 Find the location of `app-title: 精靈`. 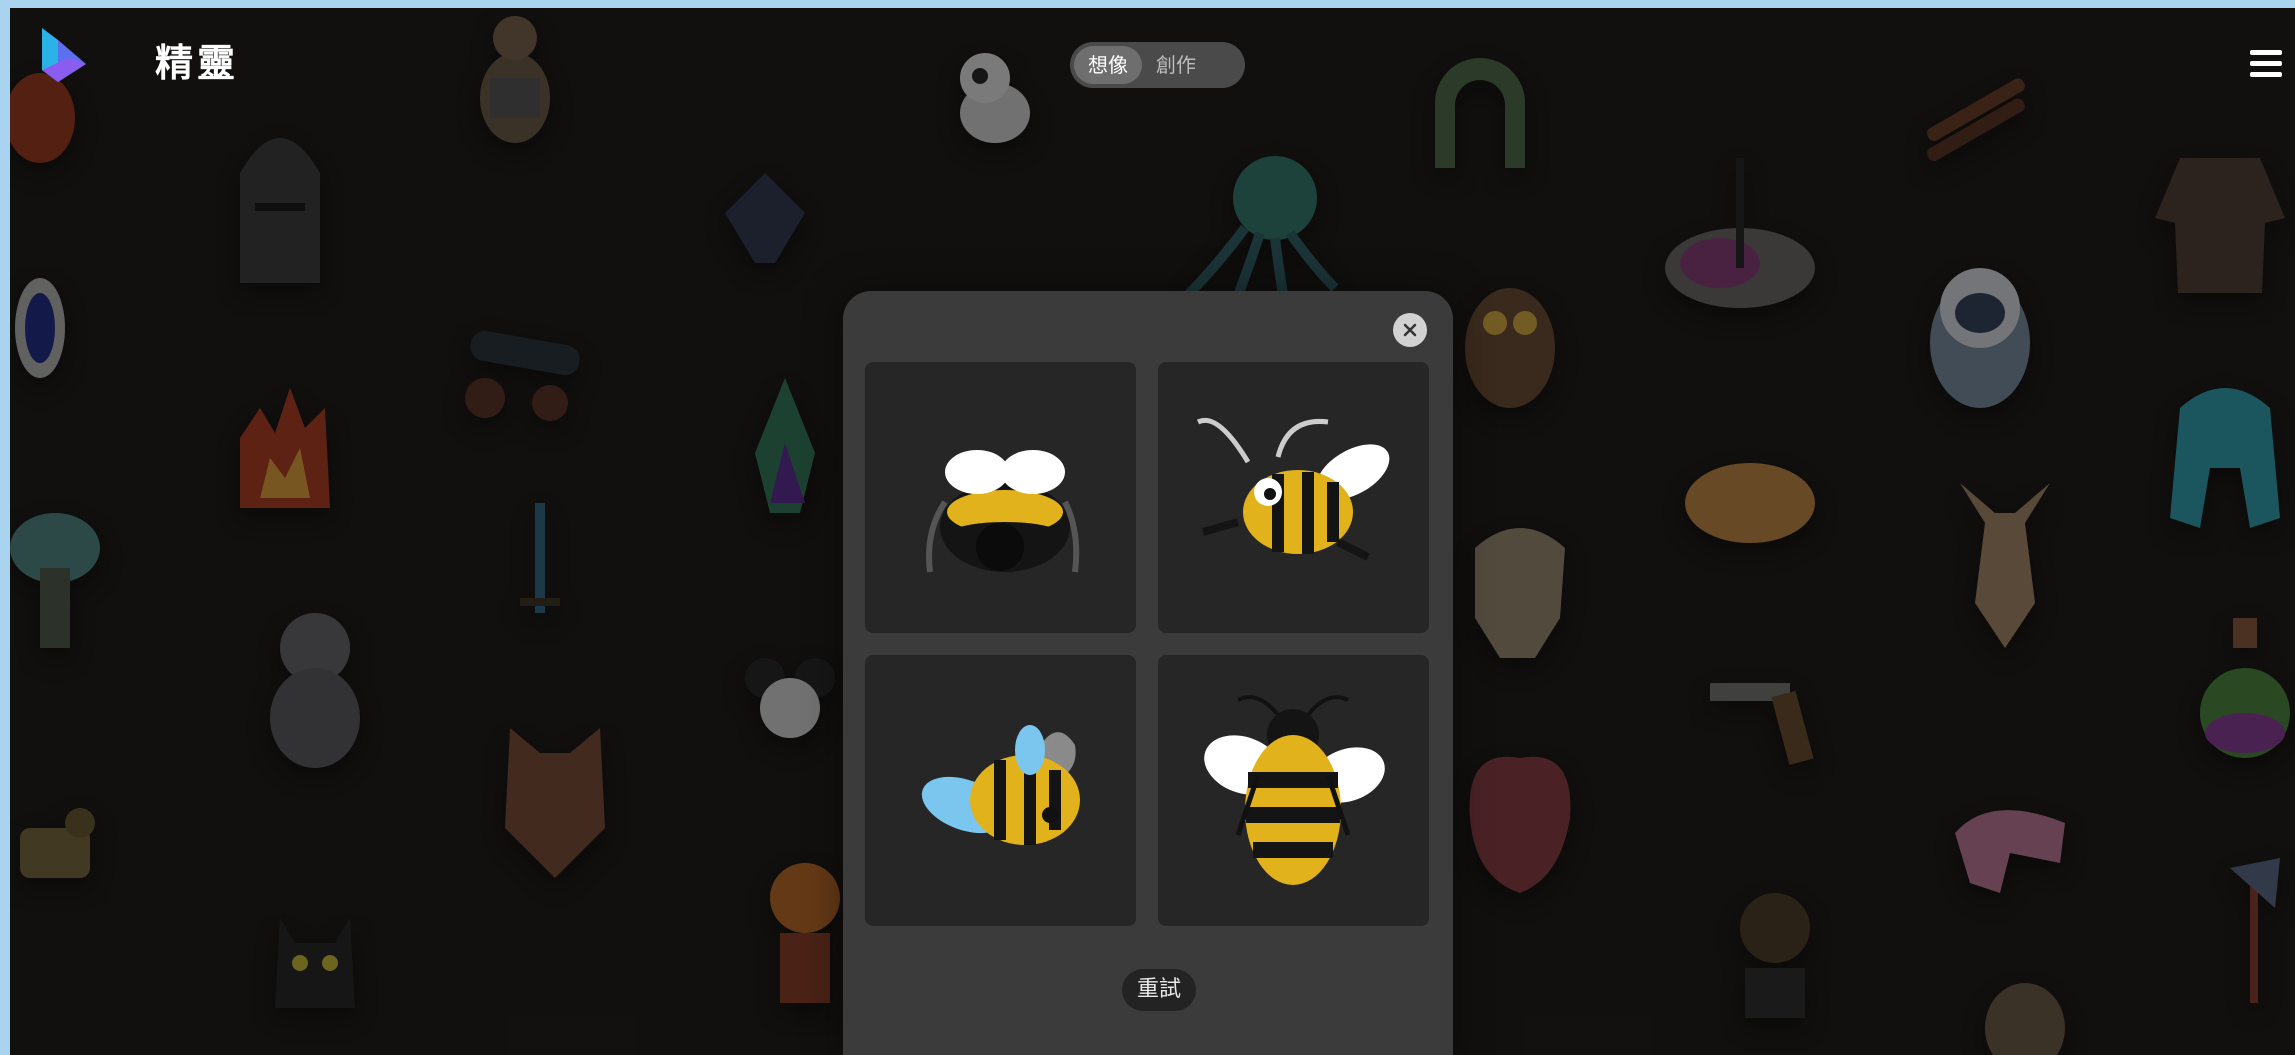

app-title: 精靈 is located at coordinates (197, 63).